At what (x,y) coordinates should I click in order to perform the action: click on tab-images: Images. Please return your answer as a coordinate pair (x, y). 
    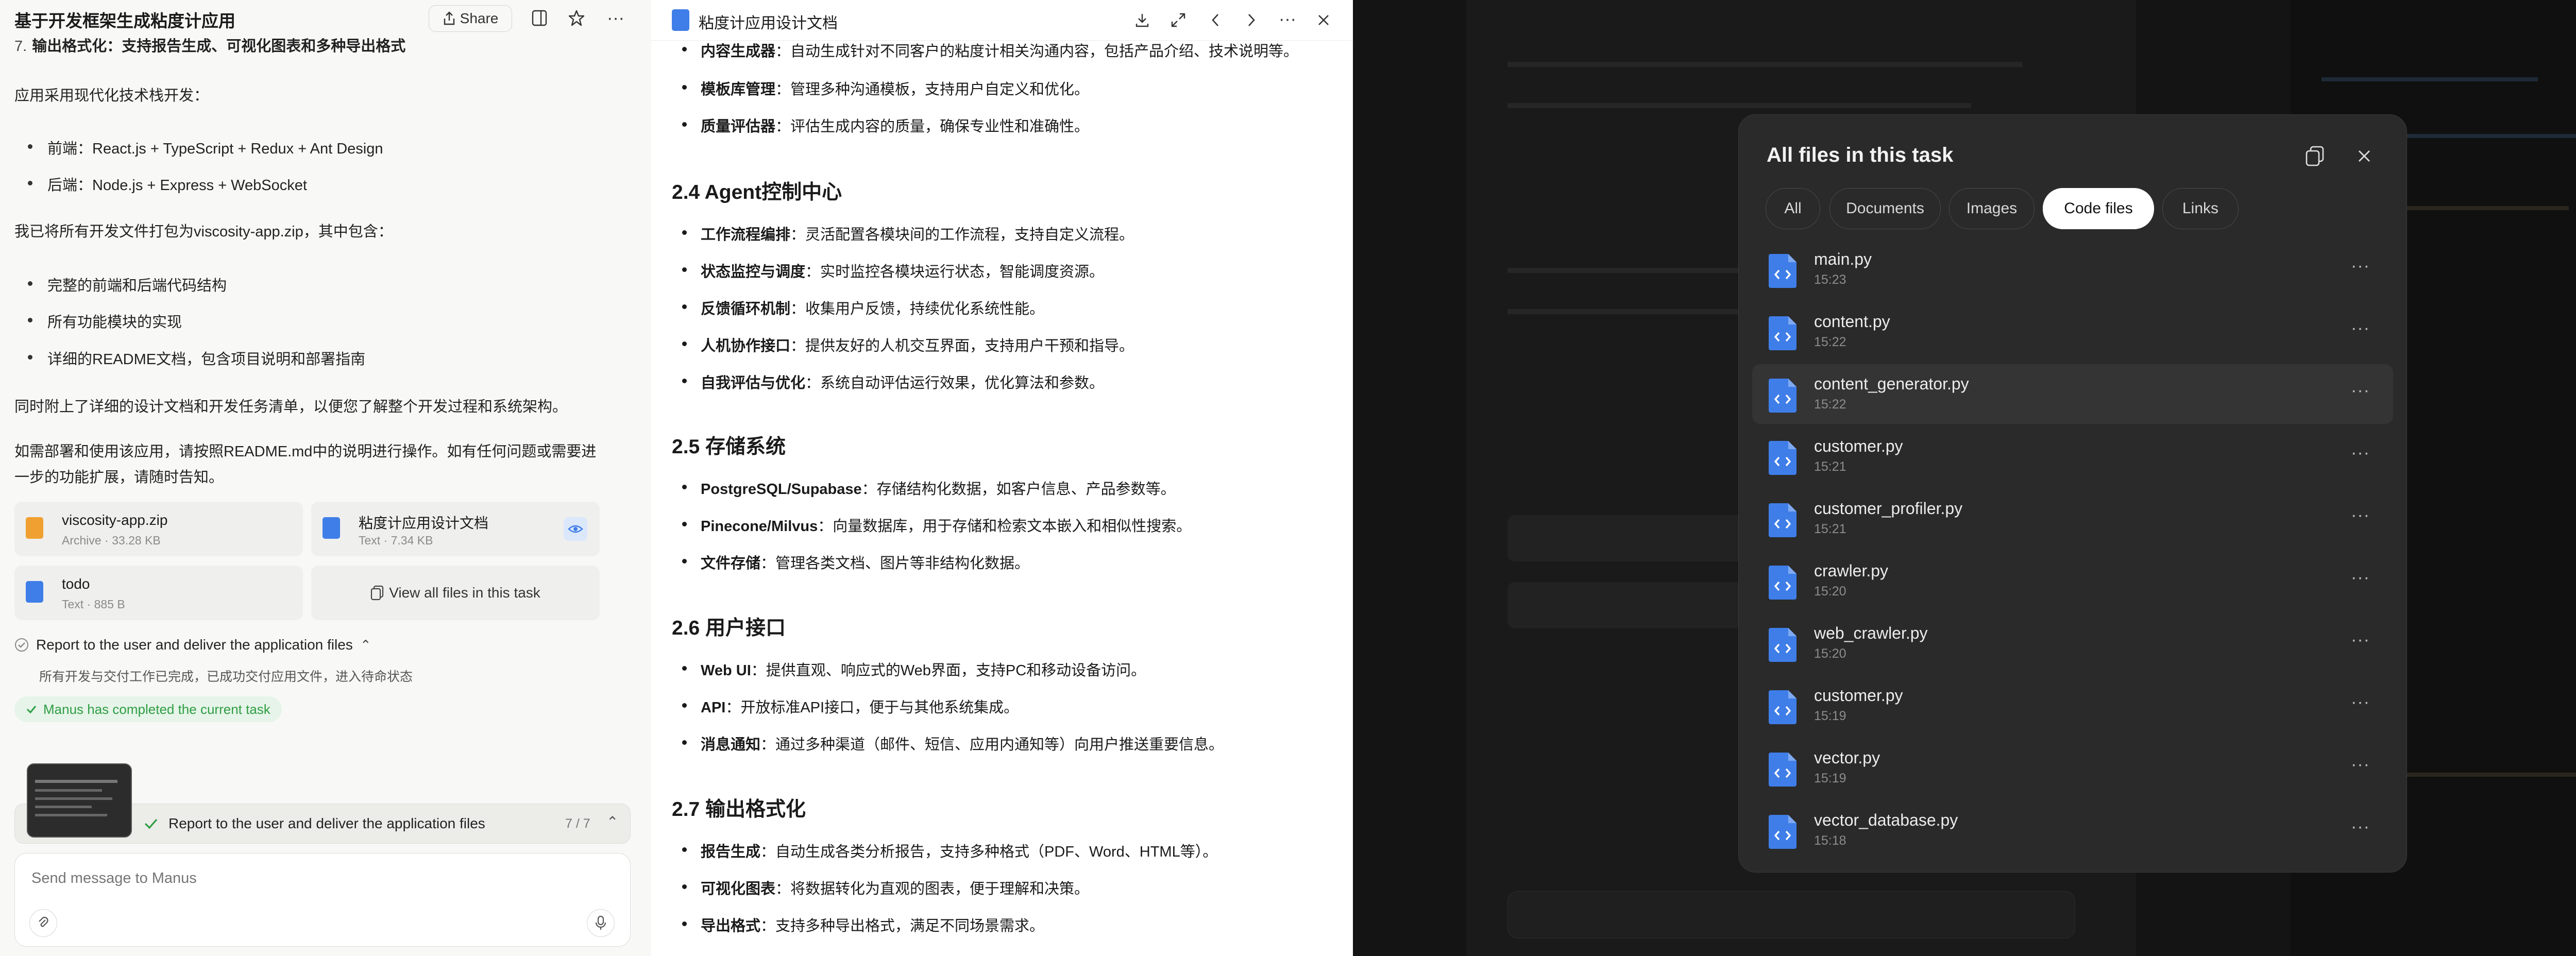
    Looking at the image, I should click on (1992, 208).